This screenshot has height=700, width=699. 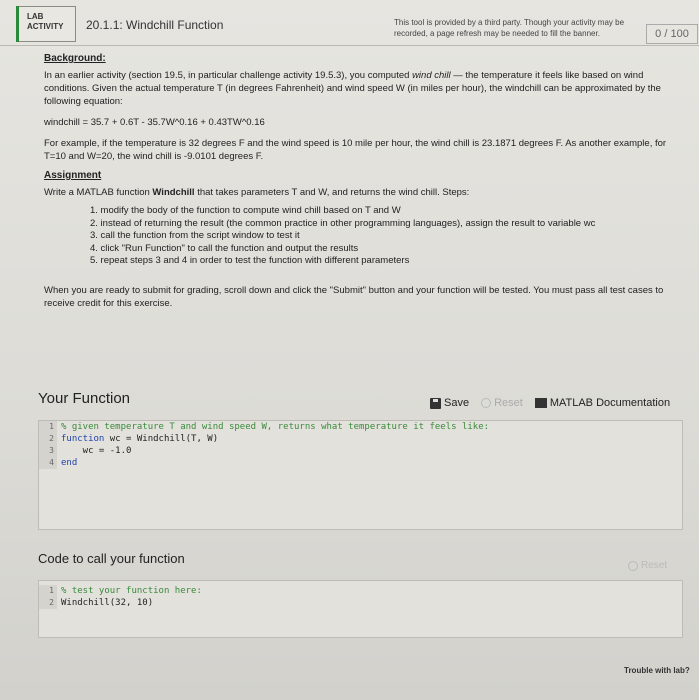 I want to click on function-toolbar: Save Reset MATLAB Documentation, so click(x=550, y=403).